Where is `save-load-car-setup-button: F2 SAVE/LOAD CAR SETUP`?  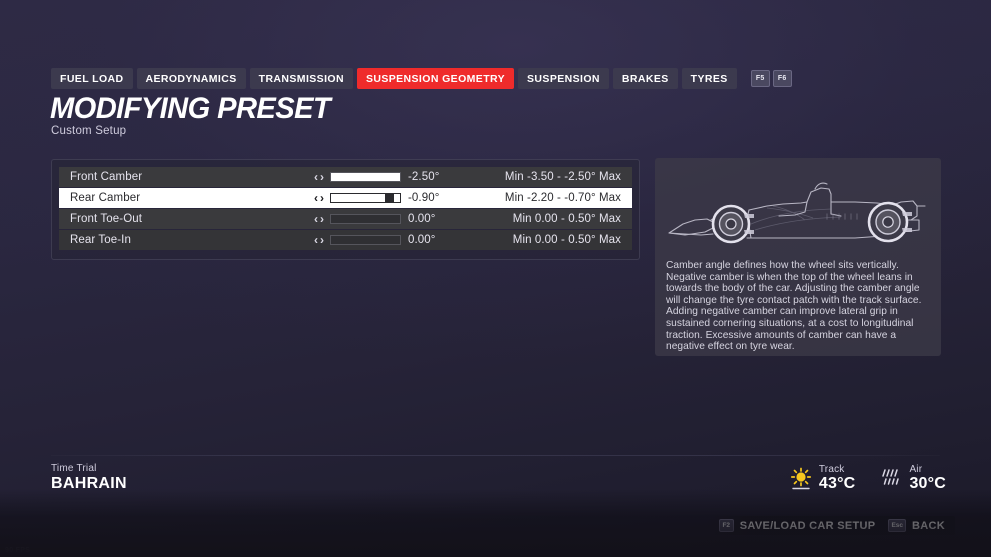 save-load-car-setup-button: F2 SAVE/LOAD CAR SETUP is located at coordinates (797, 525).